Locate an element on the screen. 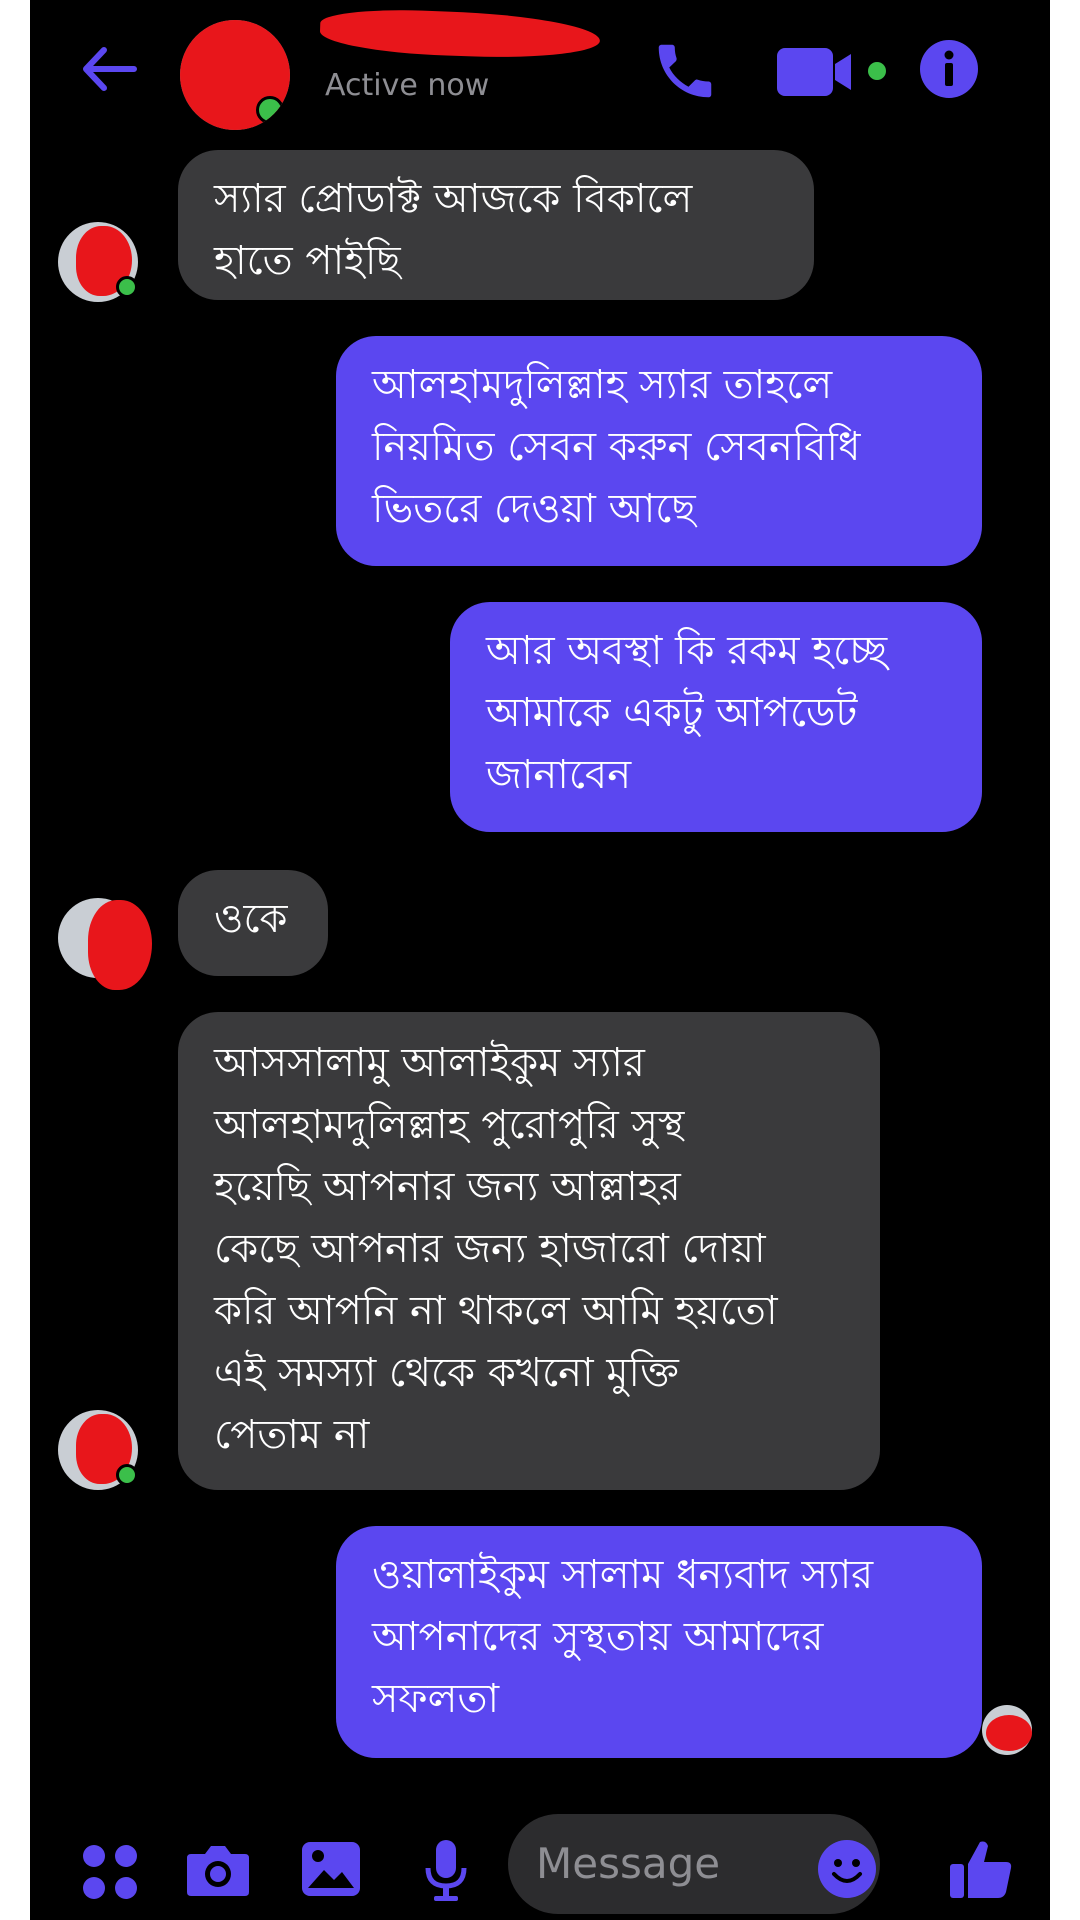 This screenshot has height=1920, width=1080. back-arrow-icon is located at coordinates (108, 69).